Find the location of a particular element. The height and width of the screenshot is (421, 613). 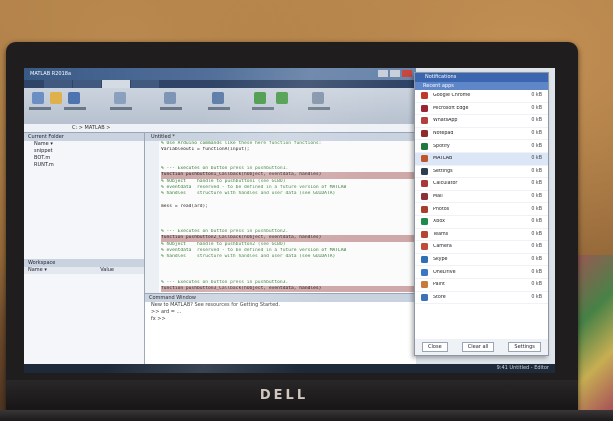

app-list-item: Camera 0 kB is located at coordinates (481, 247).